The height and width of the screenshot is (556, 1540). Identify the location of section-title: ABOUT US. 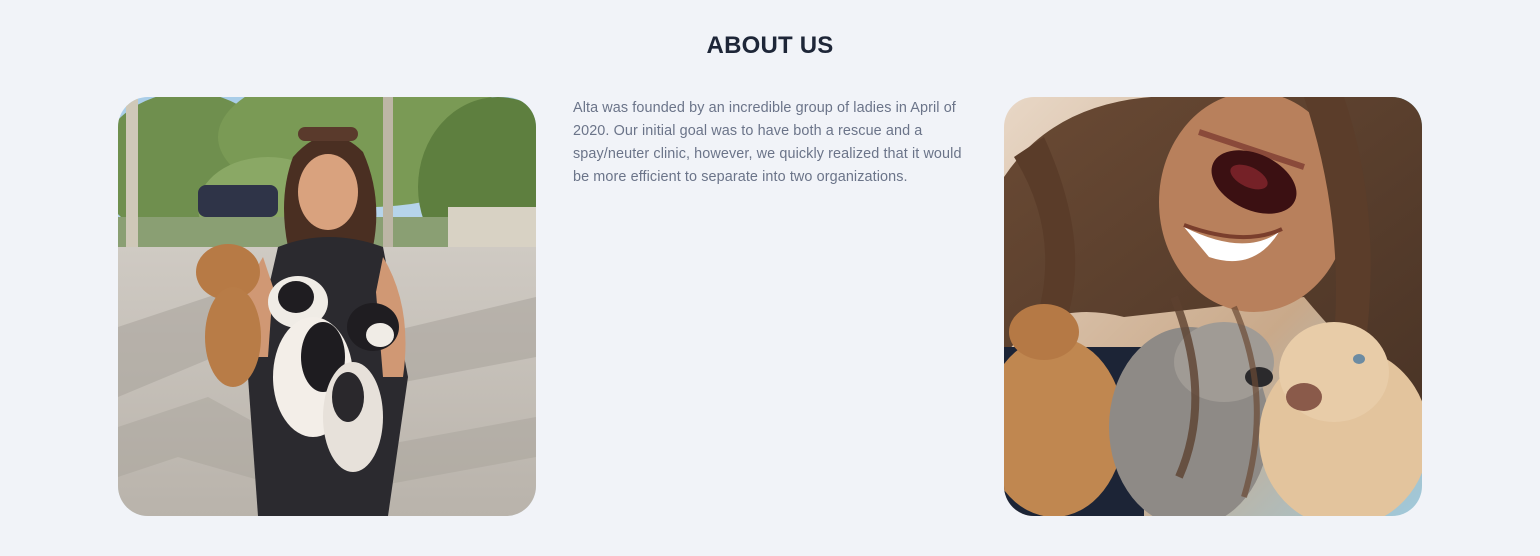
(770, 45).